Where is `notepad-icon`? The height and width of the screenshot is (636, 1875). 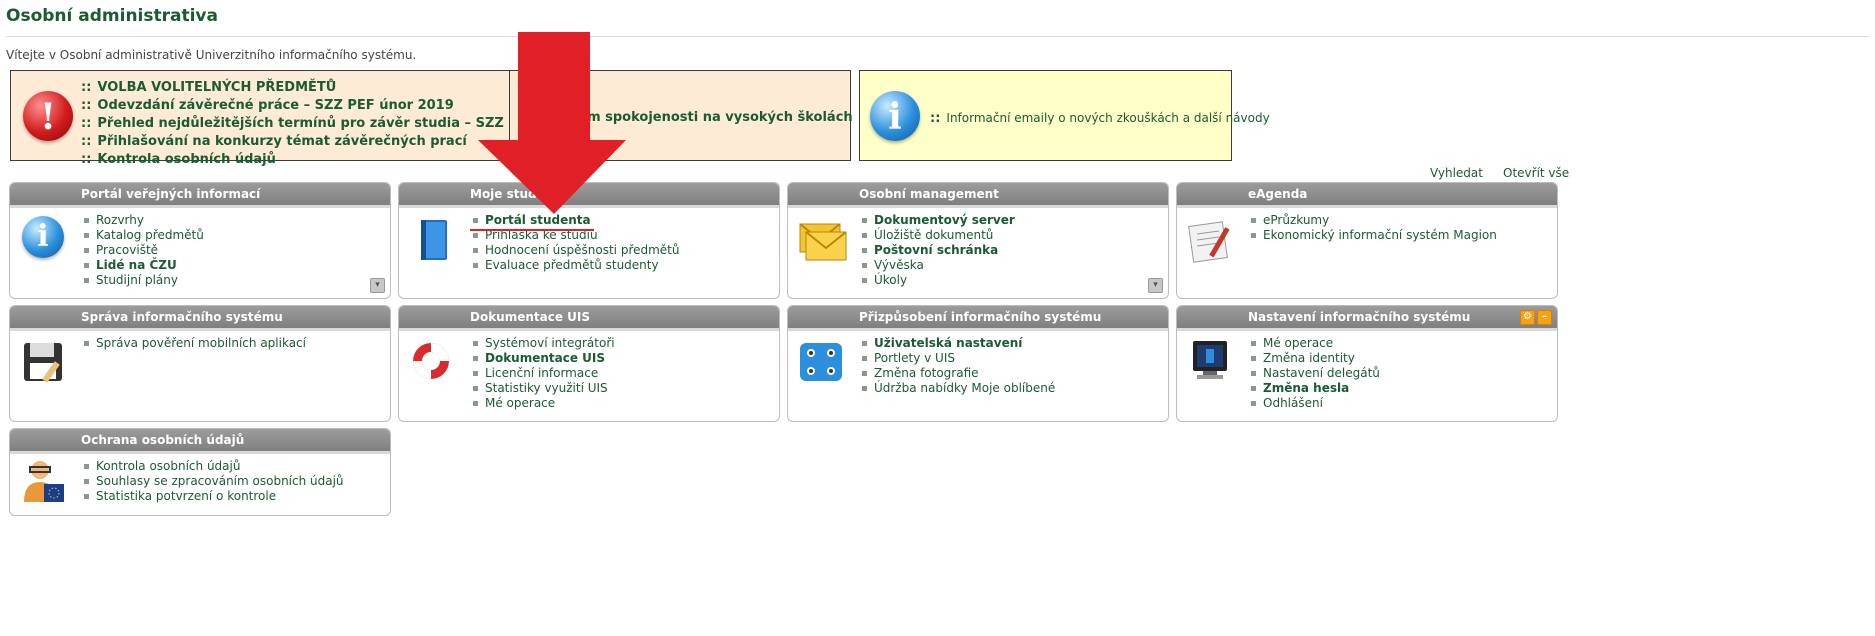 notepad-icon is located at coordinates (1211, 242).